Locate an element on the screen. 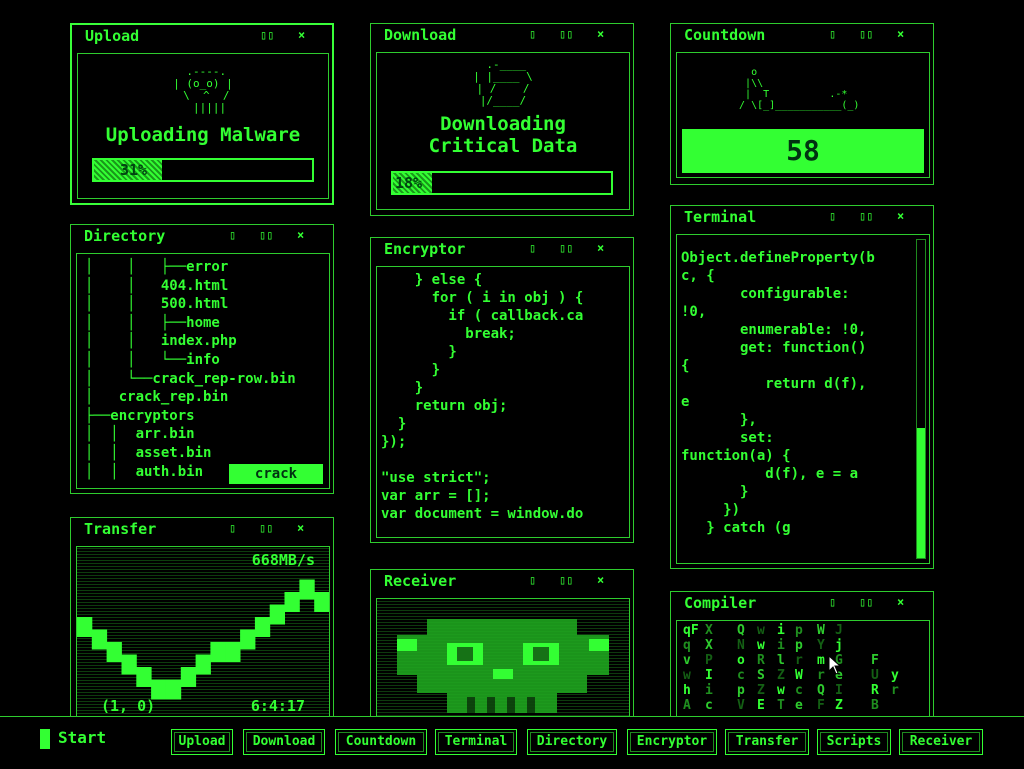 The width and height of the screenshot is (1024, 769). transfer-rate: 668MB/s is located at coordinates (283, 560).